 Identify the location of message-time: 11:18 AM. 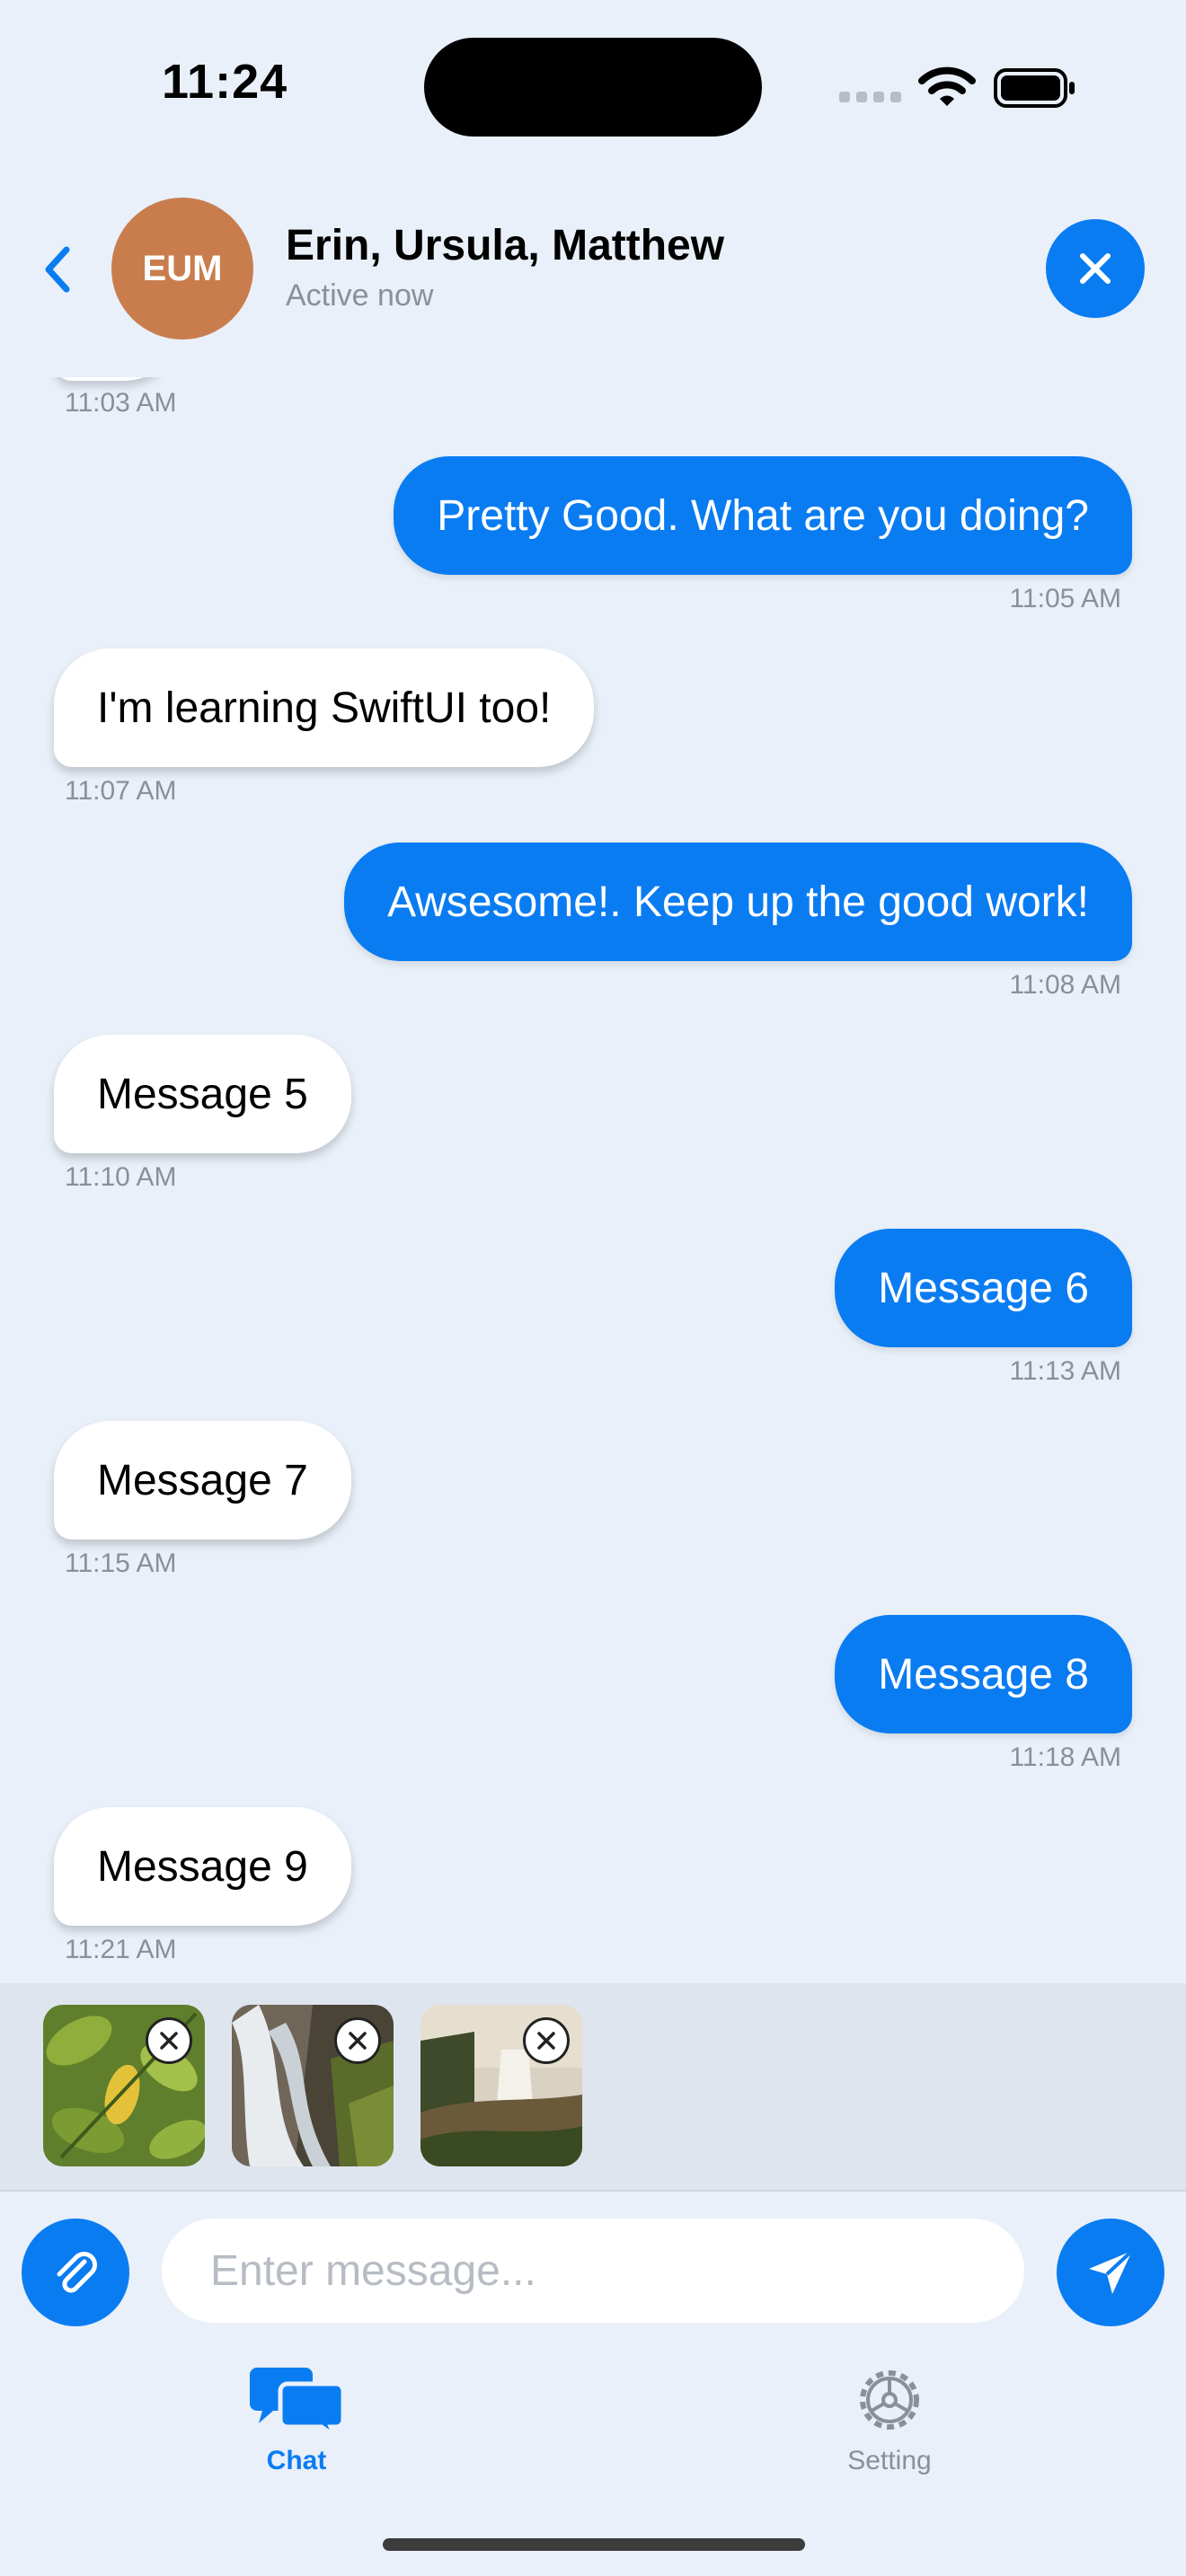
(1065, 1757).